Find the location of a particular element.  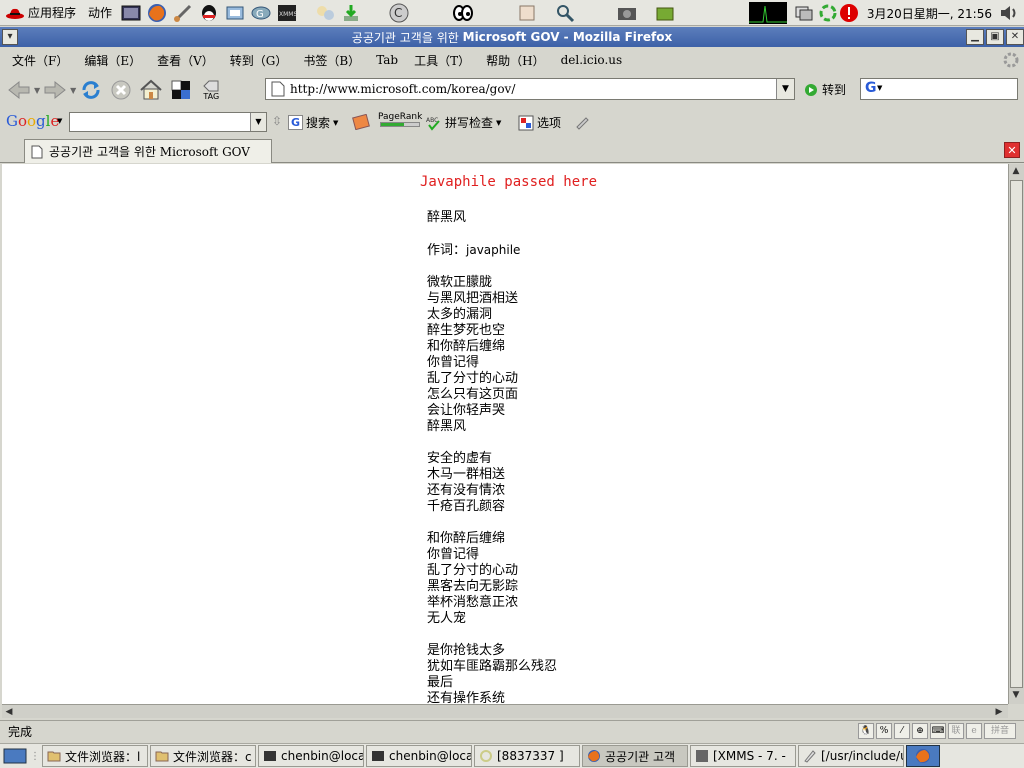

vertical-scrollbar: ▲ ▼ is located at coordinates (1016, 434).